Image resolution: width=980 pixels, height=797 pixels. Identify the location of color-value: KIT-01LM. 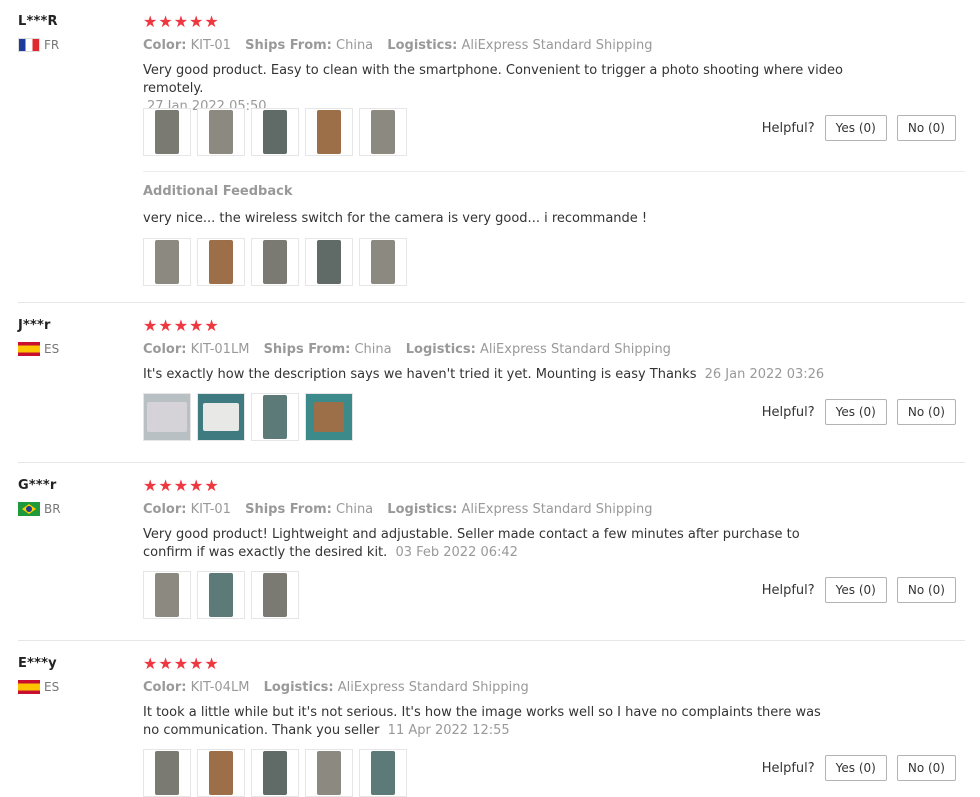
(220, 349).